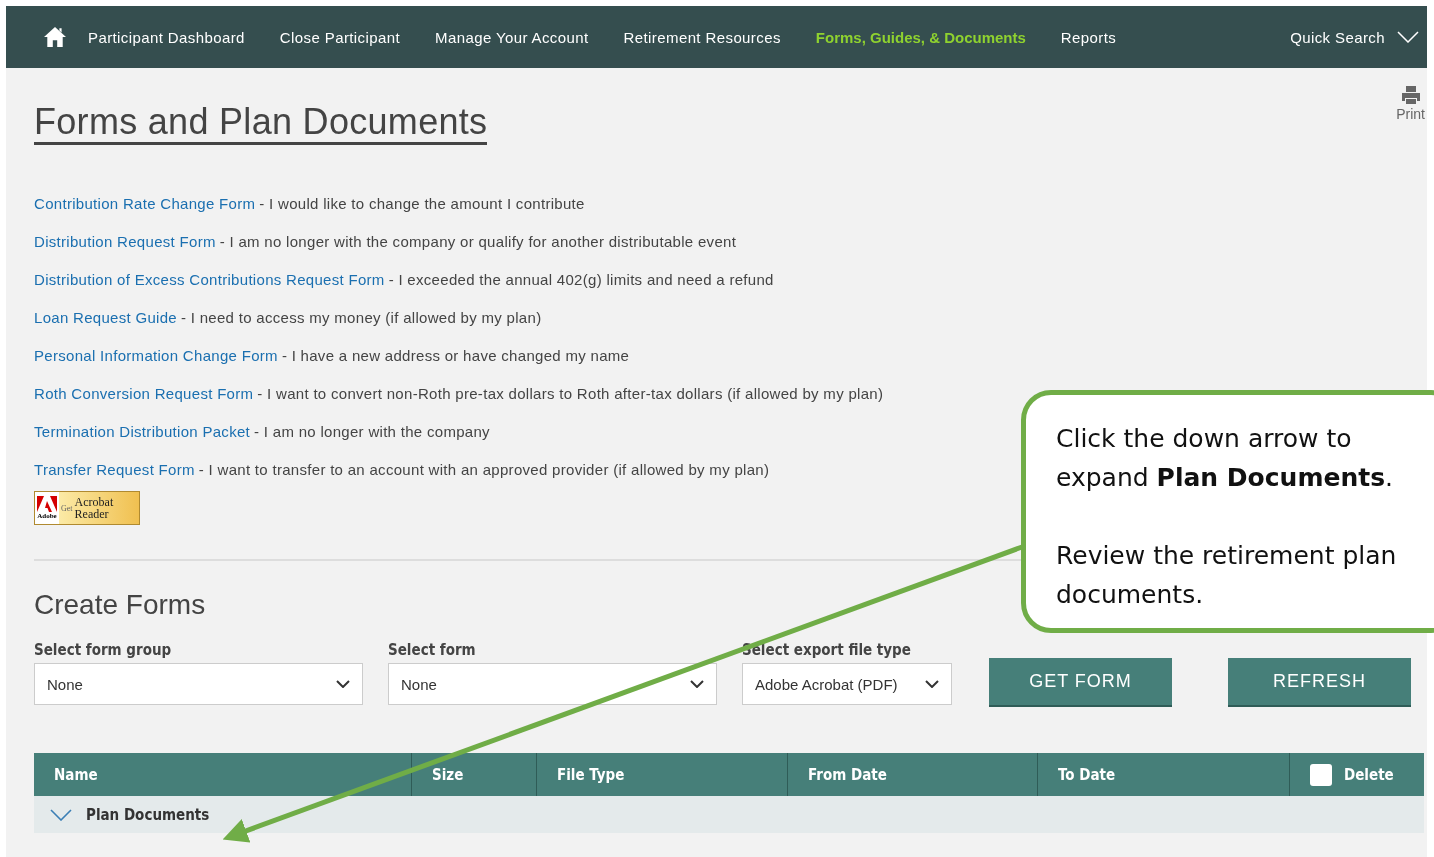 This screenshot has width=1434, height=857. I want to click on nav-link: Retirement Resources, so click(702, 37).